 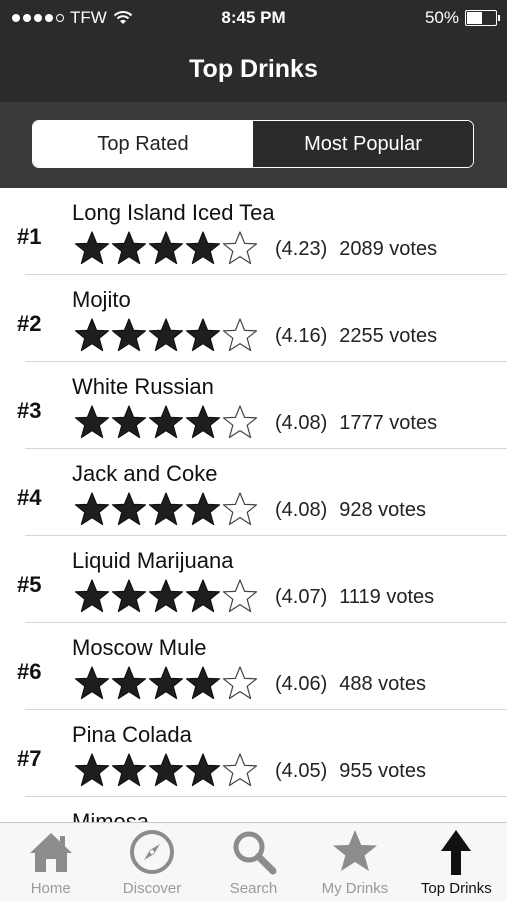 What do you see at coordinates (153, 560) in the screenshot?
I see `drink-name: Liquid Marijuana` at bounding box center [153, 560].